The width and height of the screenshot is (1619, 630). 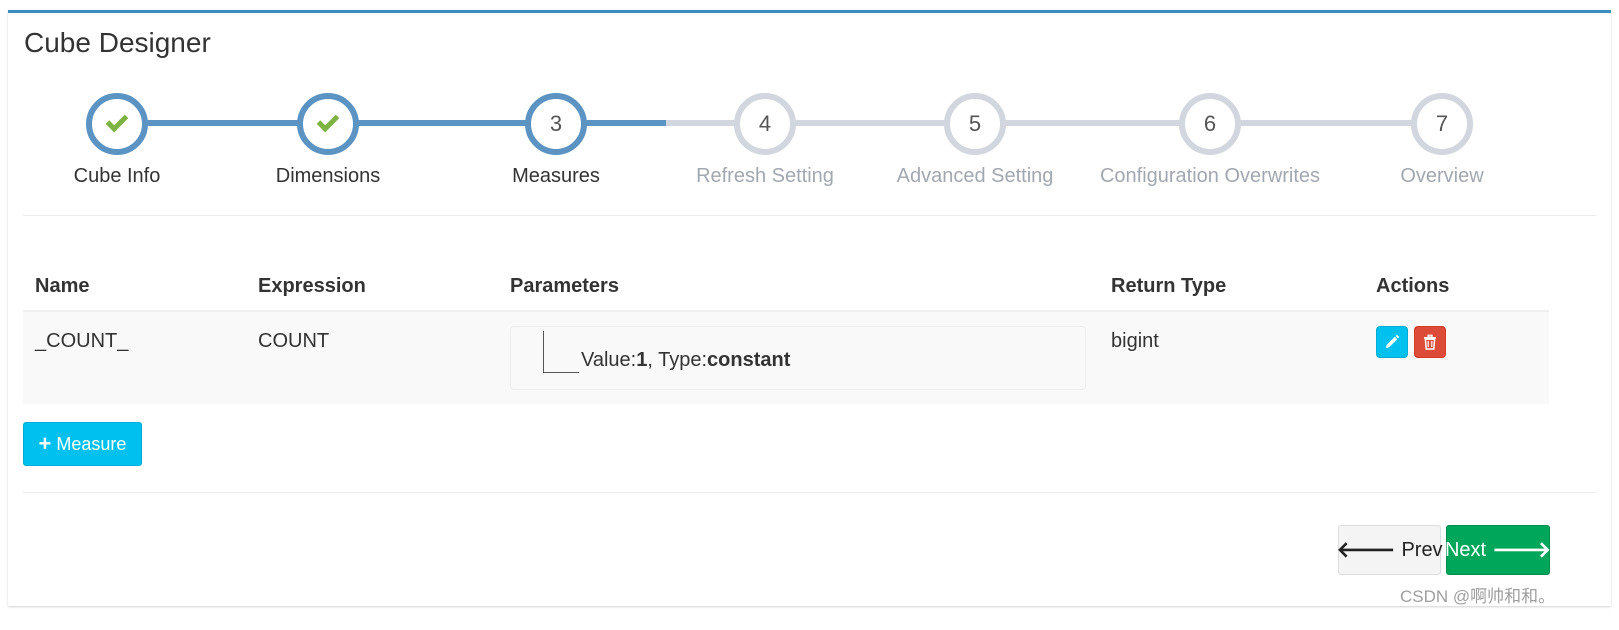 I want to click on add-measure-label: Measure, so click(x=91, y=443).